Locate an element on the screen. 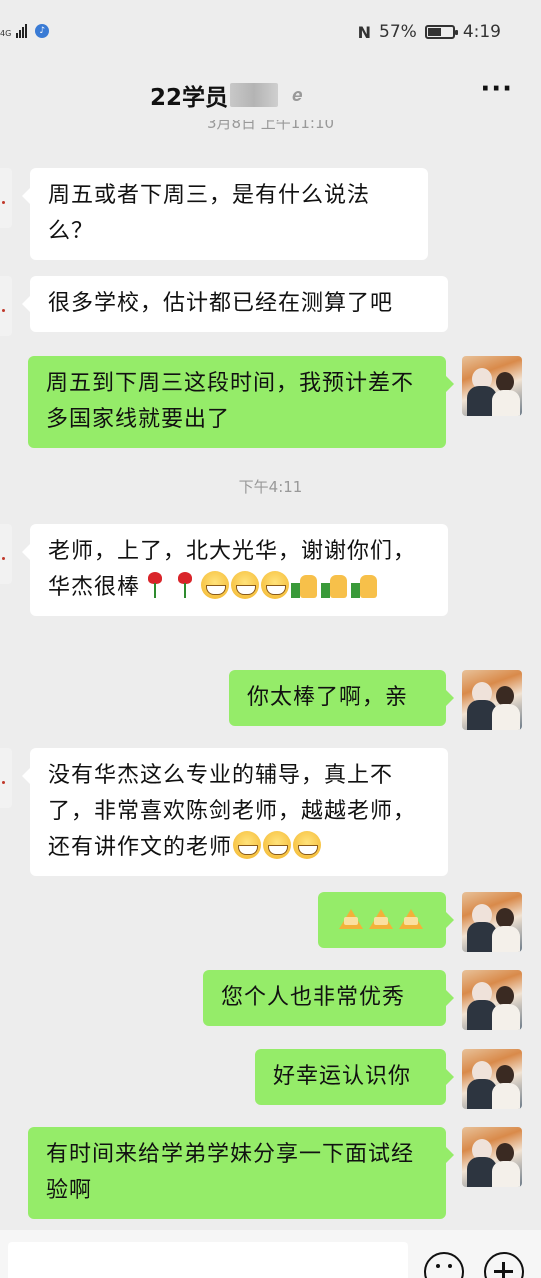 This screenshot has height=1278, width=541. message-bubble-outgoing: 你太棒了啊，亲 is located at coordinates (341, 698).